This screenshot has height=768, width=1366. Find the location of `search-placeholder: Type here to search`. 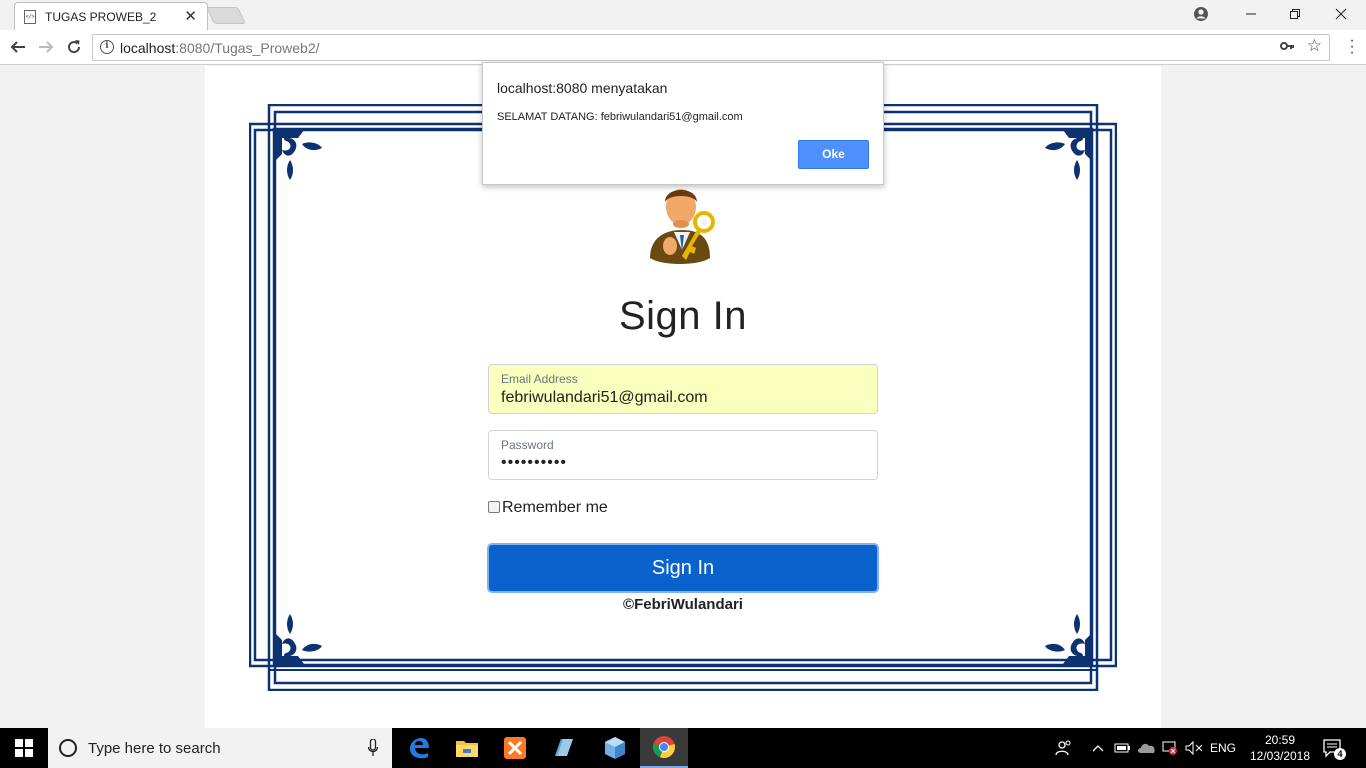

search-placeholder: Type here to search is located at coordinates (154, 748).